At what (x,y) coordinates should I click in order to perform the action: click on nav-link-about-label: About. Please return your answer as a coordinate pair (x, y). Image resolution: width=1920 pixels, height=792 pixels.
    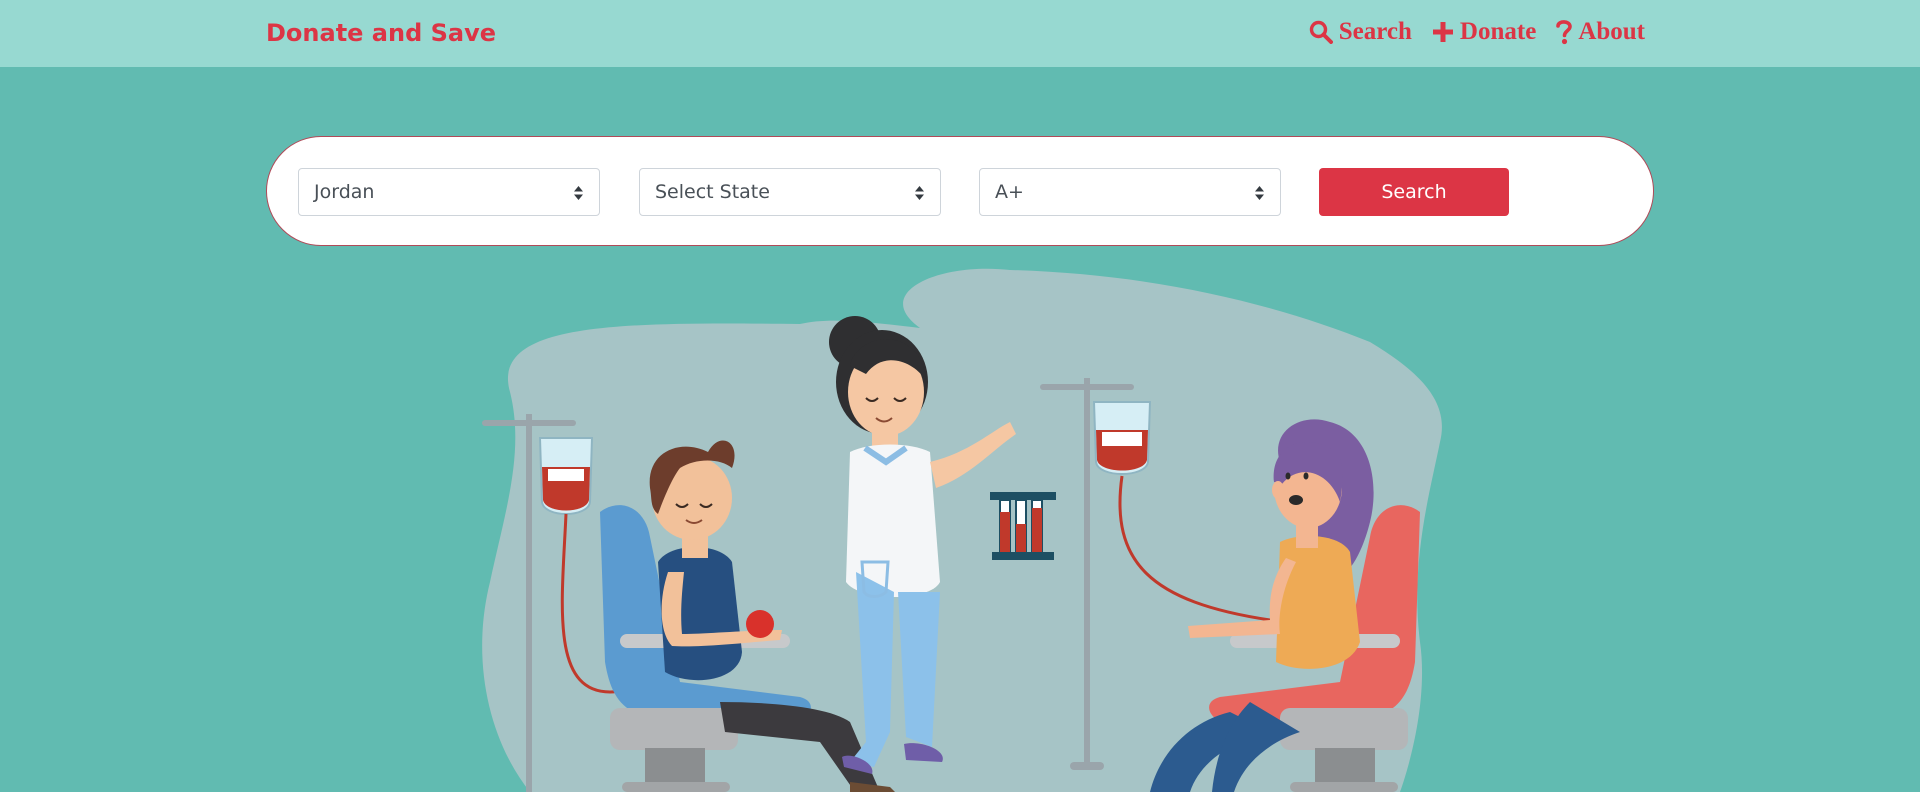
    Looking at the image, I should click on (1611, 31).